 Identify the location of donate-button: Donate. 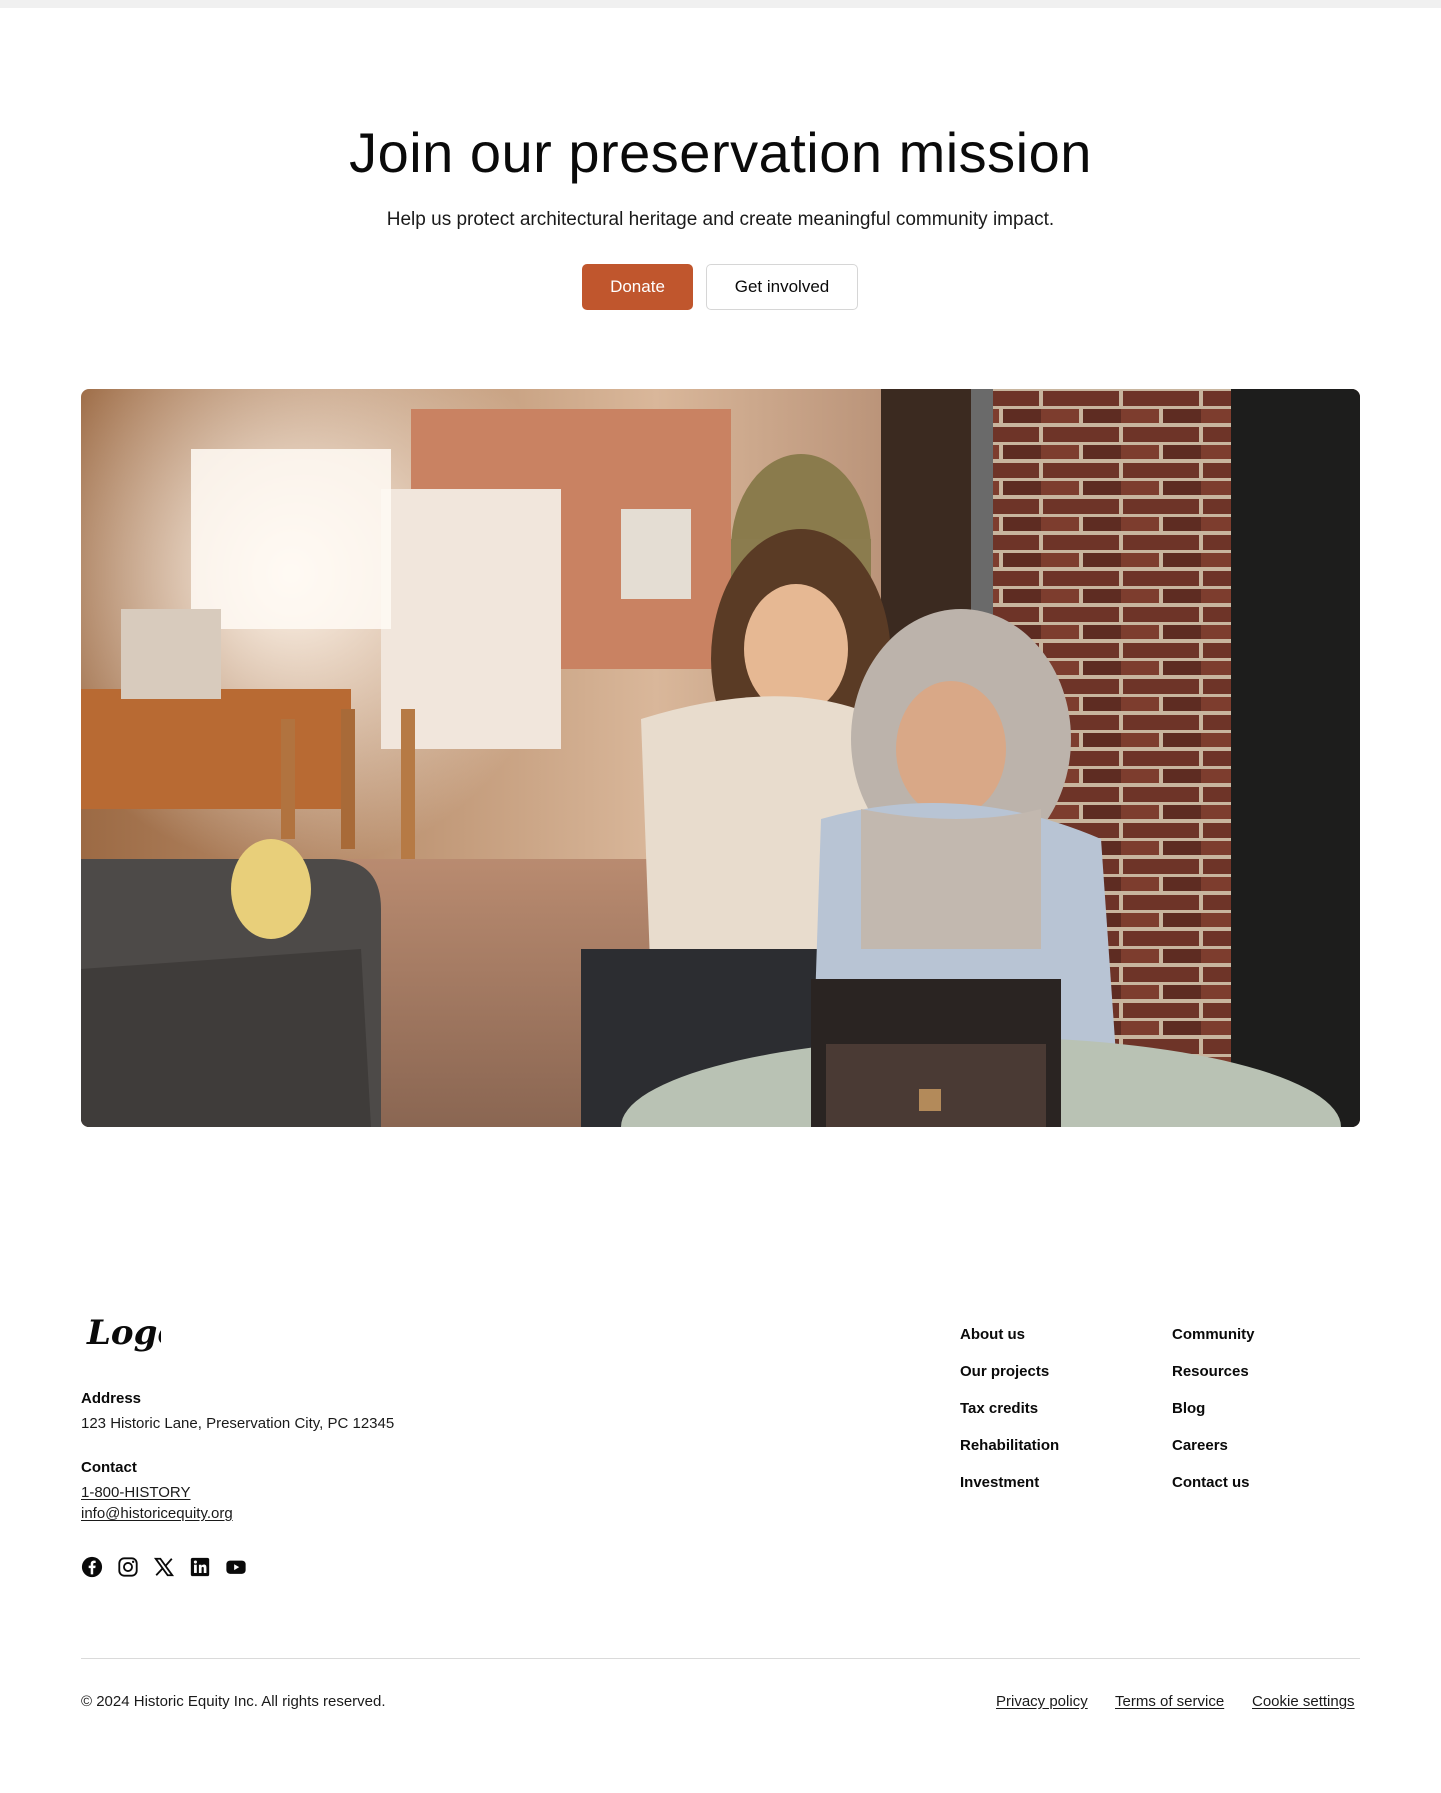
(637, 287).